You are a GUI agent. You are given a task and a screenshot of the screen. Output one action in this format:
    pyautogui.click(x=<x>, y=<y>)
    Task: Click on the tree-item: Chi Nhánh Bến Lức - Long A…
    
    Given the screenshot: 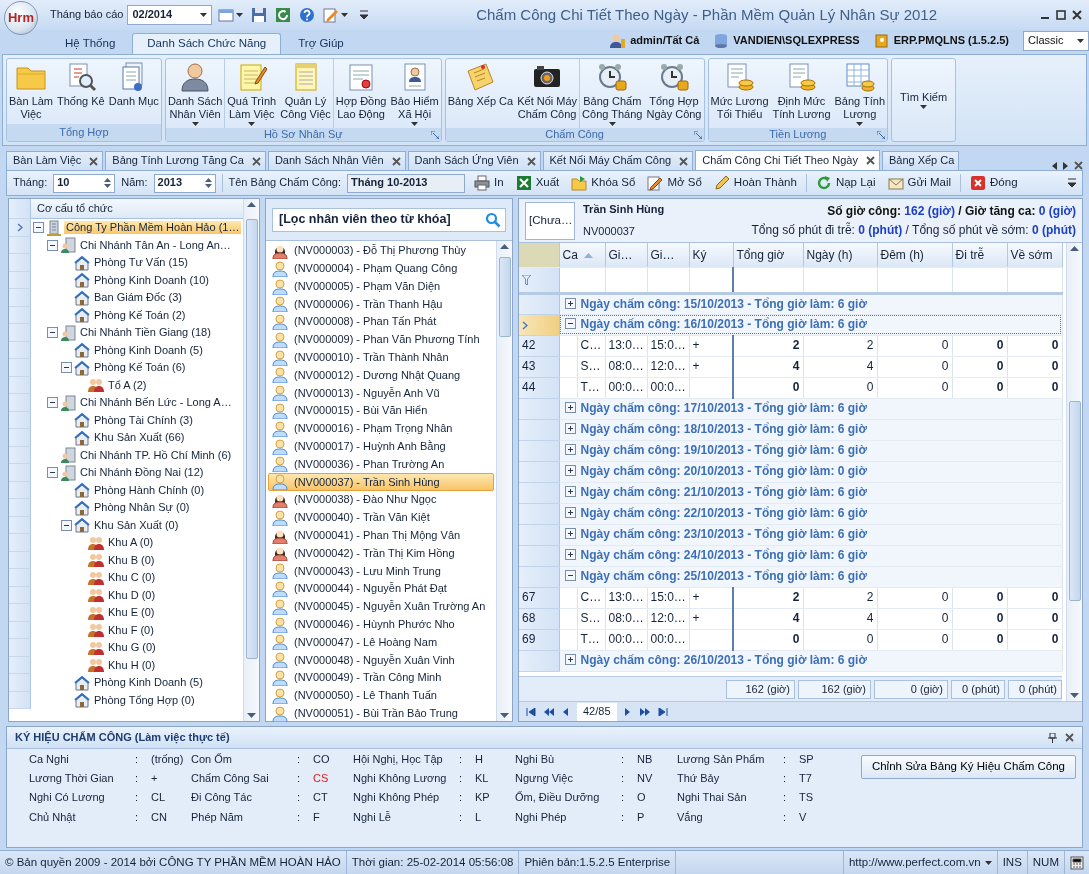 What is the action you would take?
    pyautogui.click(x=156, y=403)
    